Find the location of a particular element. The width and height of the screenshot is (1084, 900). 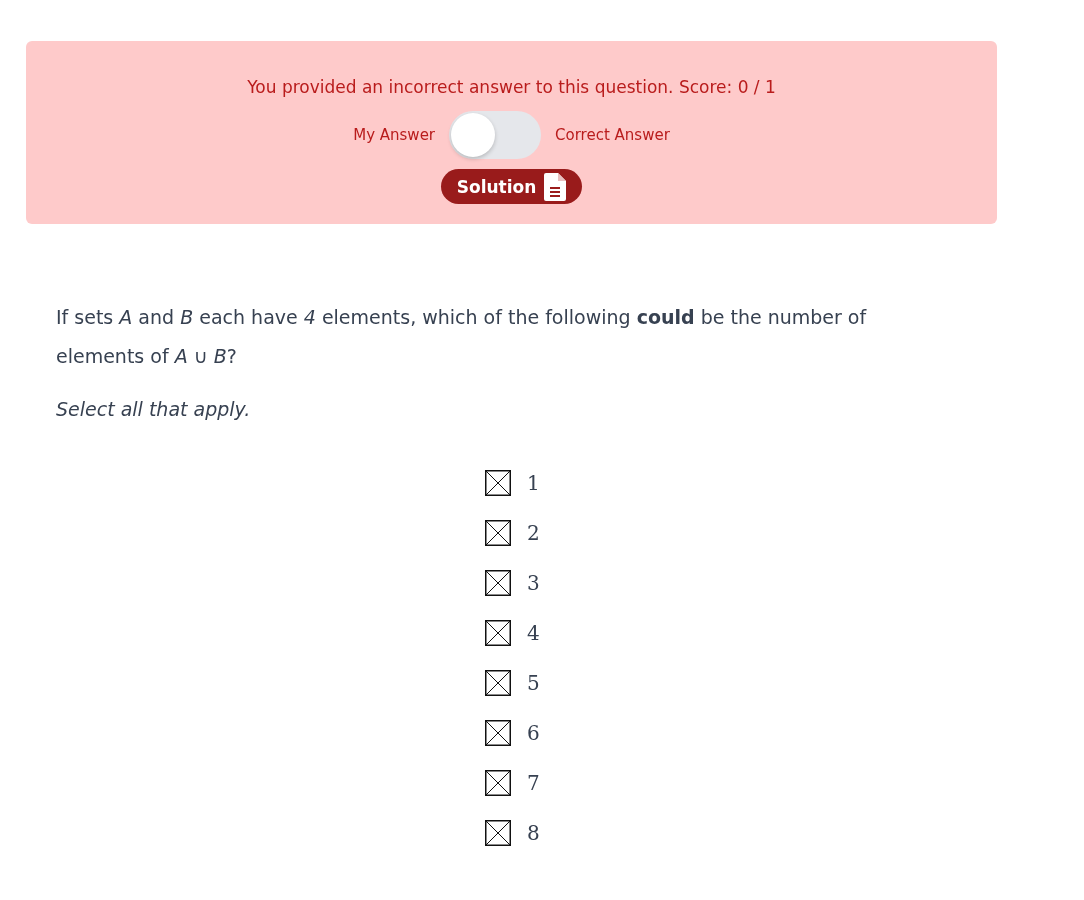

option-label: 3 is located at coordinates (533, 583).